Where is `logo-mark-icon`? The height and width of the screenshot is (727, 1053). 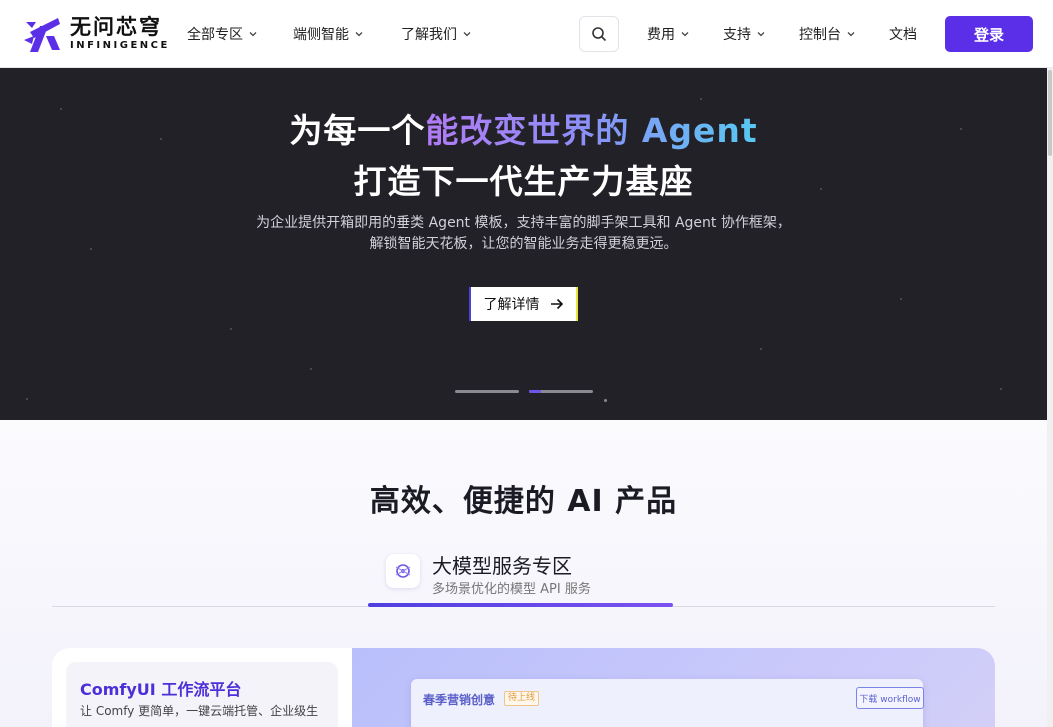 logo-mark-icon is located at coordinates (42, 35).